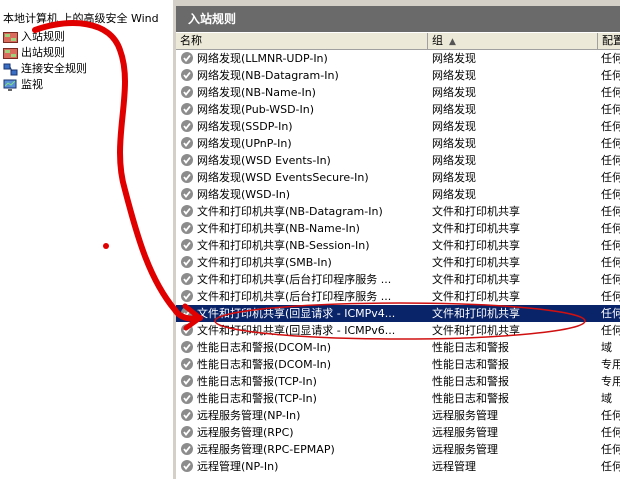 This screenshot has width=620, height=479. I want to click on rule-name-text: 文件和打印机共享(NB-Name-In), so click(278, 228).